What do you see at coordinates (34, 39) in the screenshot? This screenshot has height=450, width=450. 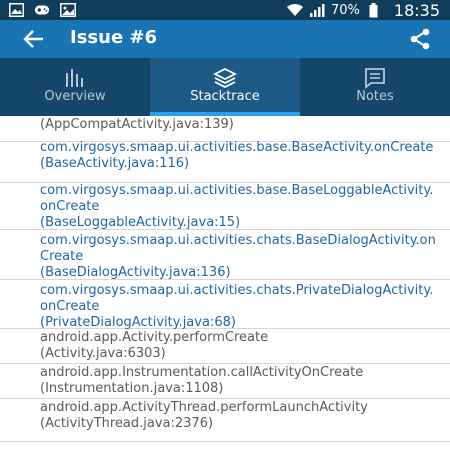 I see `back-arrow-icon` at bounding box center [34, 39].